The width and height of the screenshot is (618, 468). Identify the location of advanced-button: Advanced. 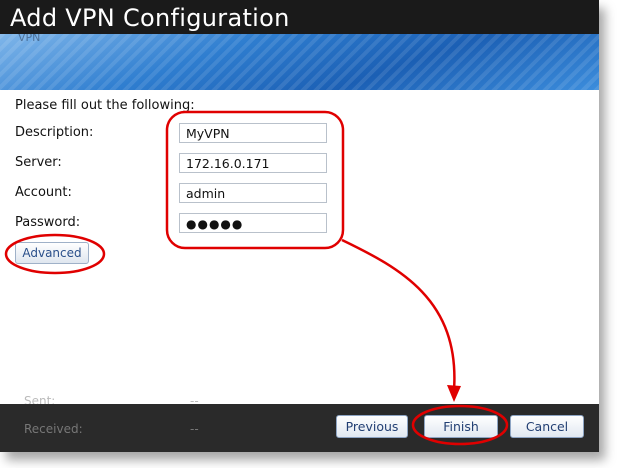
(52, 253).